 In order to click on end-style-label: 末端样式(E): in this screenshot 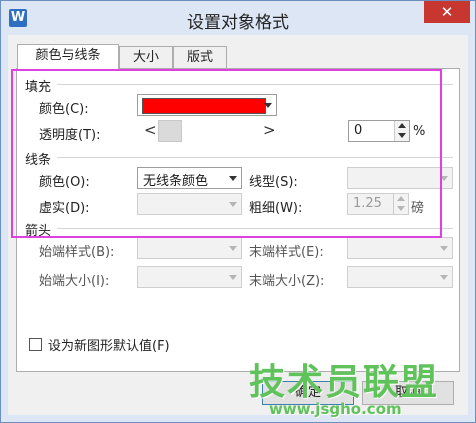, I will do `click(286, 252)`.